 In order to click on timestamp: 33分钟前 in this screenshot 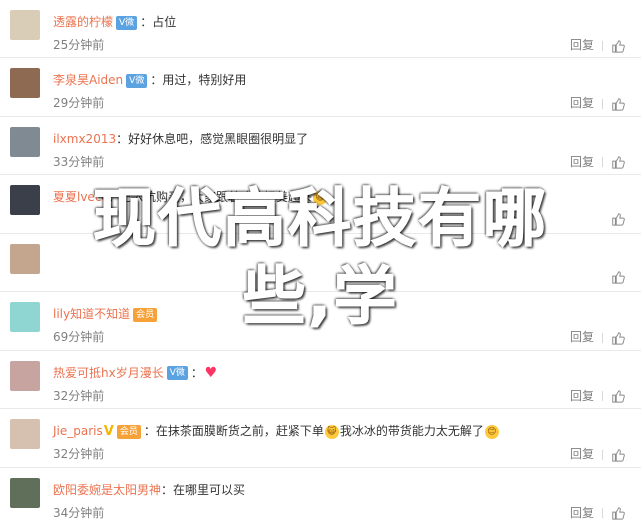, I will do `click(79, 161)`.